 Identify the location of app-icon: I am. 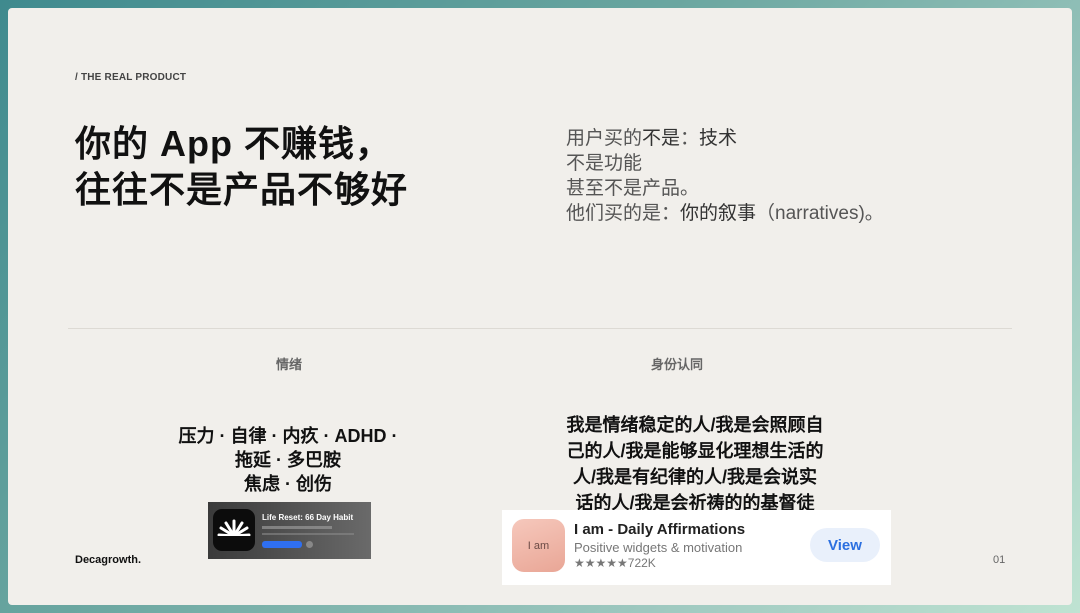
(538, 545).